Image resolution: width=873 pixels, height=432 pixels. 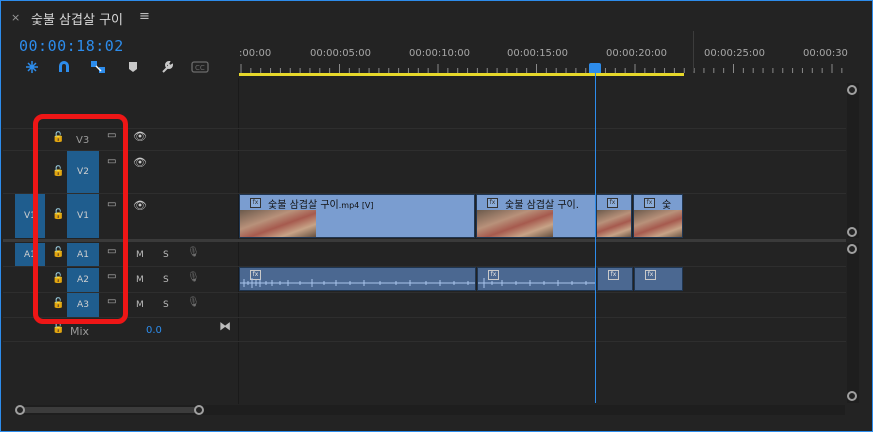 I want to click on video-clip: fx, so click(x=614, y=216).